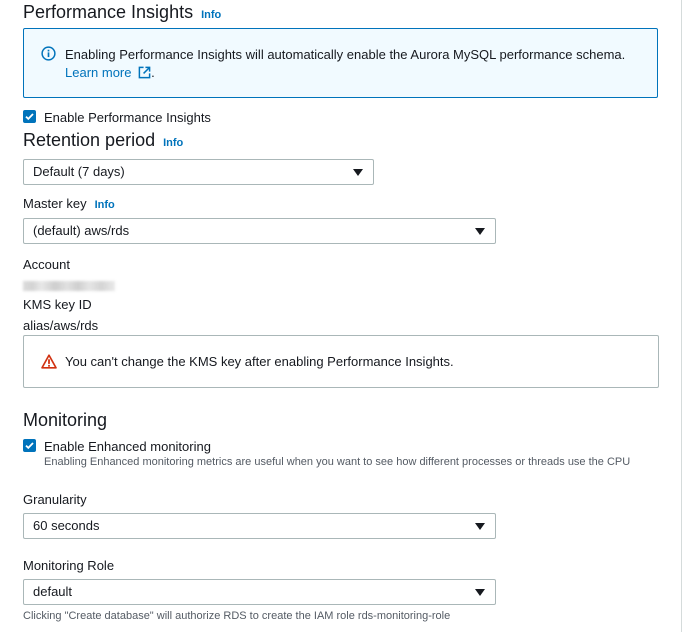 The width and height of the screenshot is (683, 632). I want to click on account-label: Account, so click(46, 264).